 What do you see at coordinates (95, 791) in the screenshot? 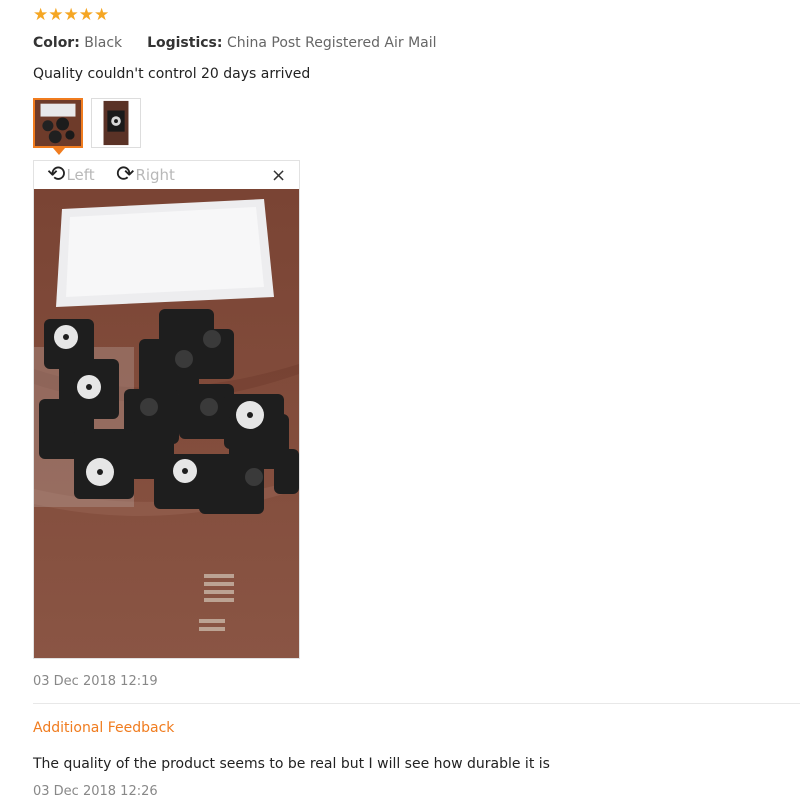
I see `additional-feedback-date: 03 Dec 2018 12:26` at bounding box center [95, 791].